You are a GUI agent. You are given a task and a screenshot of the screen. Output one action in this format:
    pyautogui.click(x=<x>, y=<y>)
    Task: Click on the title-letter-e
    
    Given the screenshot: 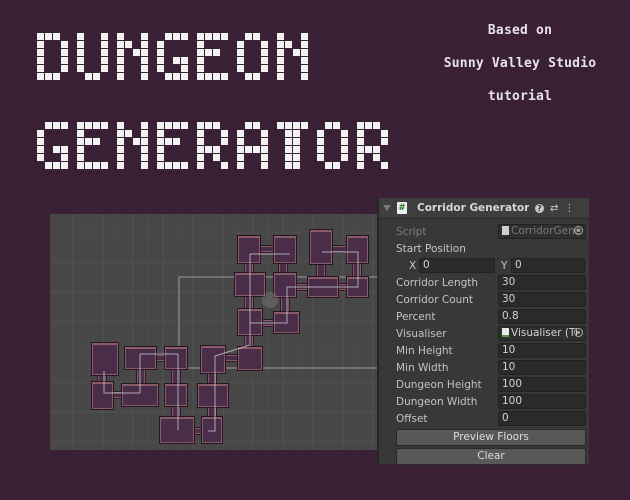 What is the action you would take?
    pyautogui.click(x=172, y=145)
    